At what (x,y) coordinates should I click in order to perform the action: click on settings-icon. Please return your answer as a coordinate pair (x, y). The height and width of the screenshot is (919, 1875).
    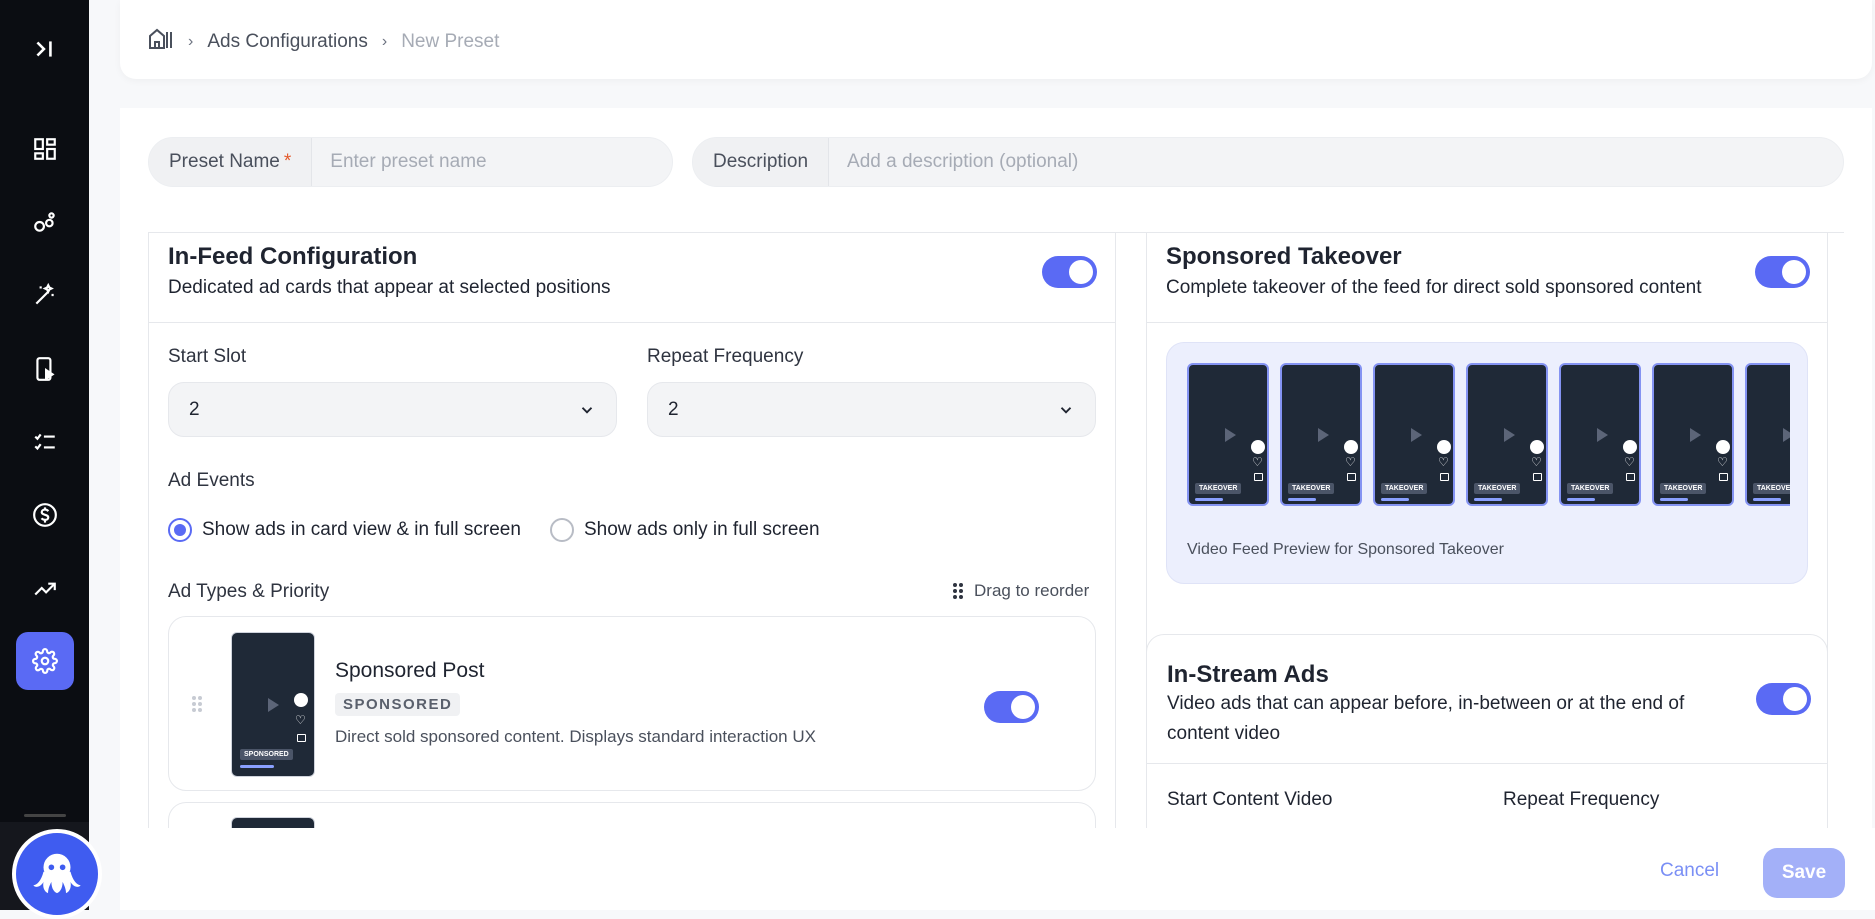
    Looking at the image, I should click on (45, 661).